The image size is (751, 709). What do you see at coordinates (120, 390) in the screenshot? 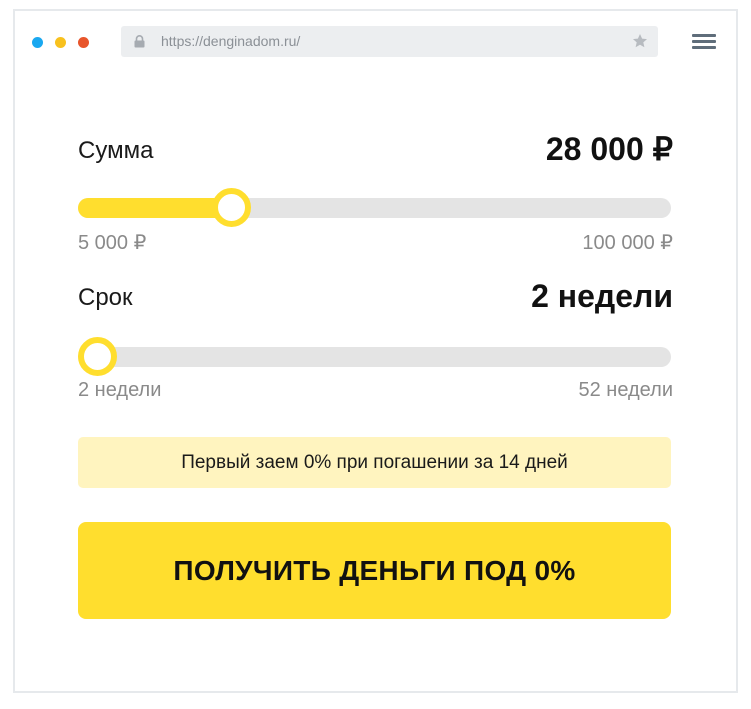
I see `term-min-label: 2 недели` at bounding box center [120, 390].